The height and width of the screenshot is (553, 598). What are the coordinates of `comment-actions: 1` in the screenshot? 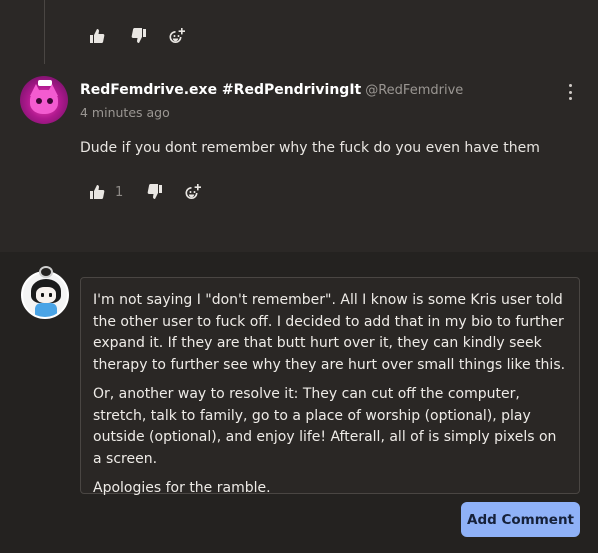 It's located at (145, 192).